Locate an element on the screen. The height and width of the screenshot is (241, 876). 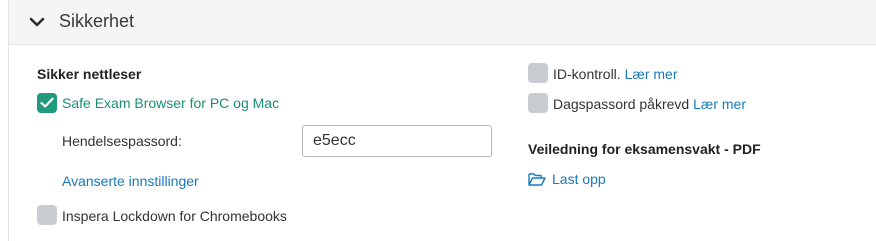
checkmark-icon is located at coordinates (47, 102).